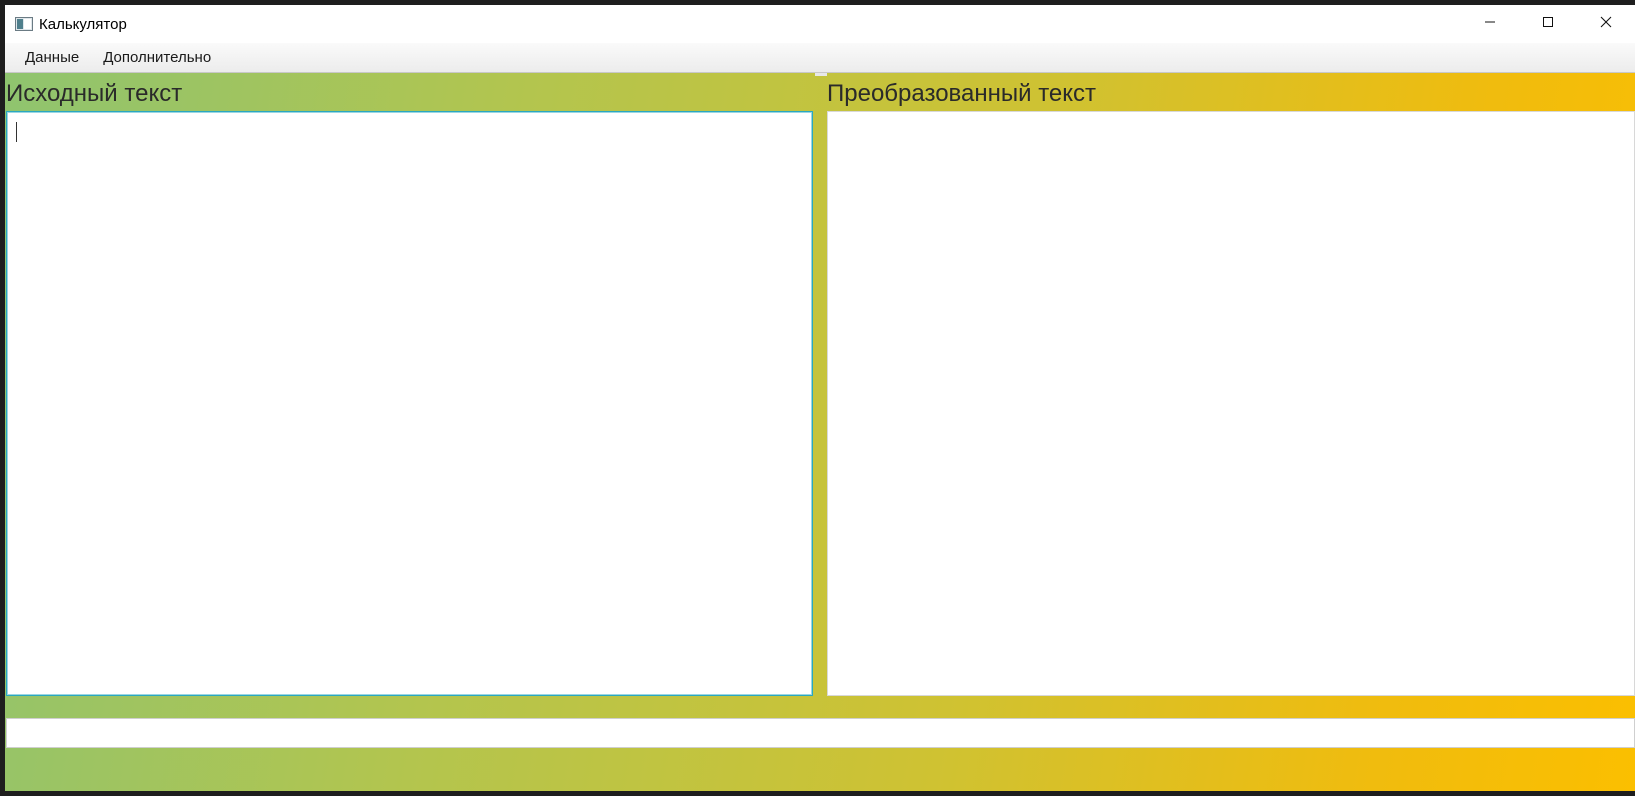  I want to click on text-caret, so click(16, 132).